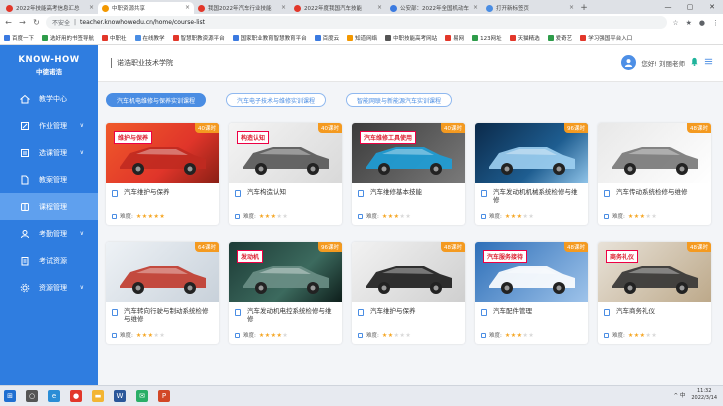  What do you see at coordinates (660, 315) in the screenshot?
I see `course-name: 汽车商务礼仪` at bounding box center [660, 315].